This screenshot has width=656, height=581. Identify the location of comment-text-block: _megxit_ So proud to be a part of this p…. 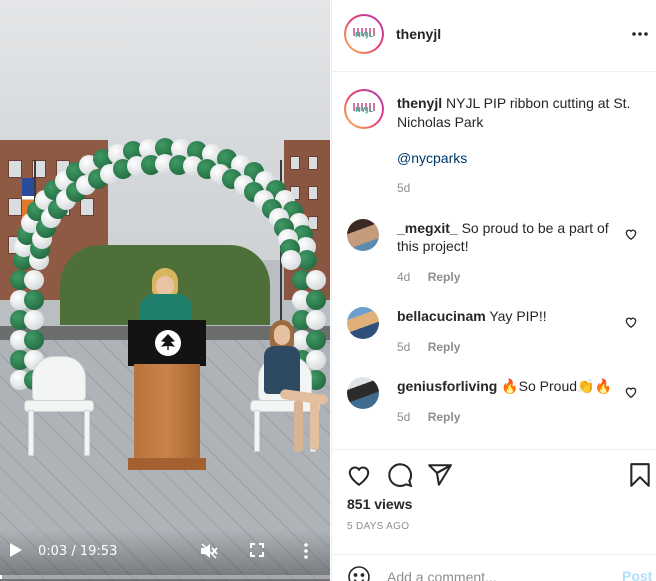
(507, 237).